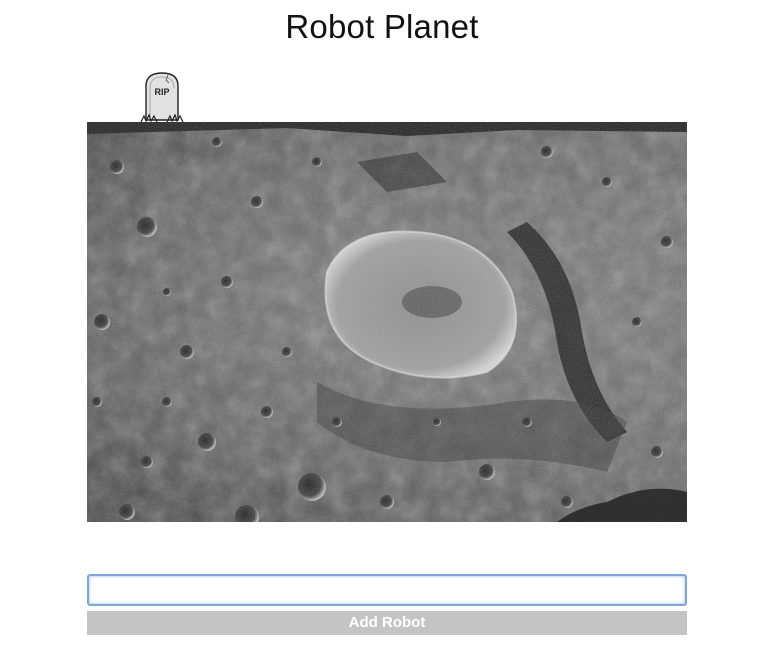 This screenshot has width=764, height=659. What do you see at coordinates (387, 623) in the screenshot?
I see `add-robot-button: Add Robot` at bounding box center [387, 623].